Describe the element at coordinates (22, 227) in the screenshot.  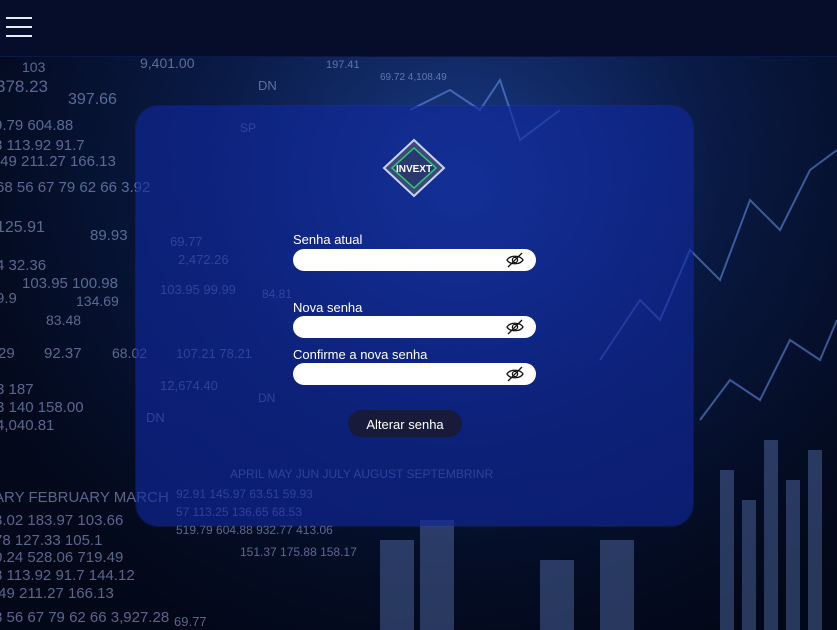
I see `svg-text: 125.91` at that location.